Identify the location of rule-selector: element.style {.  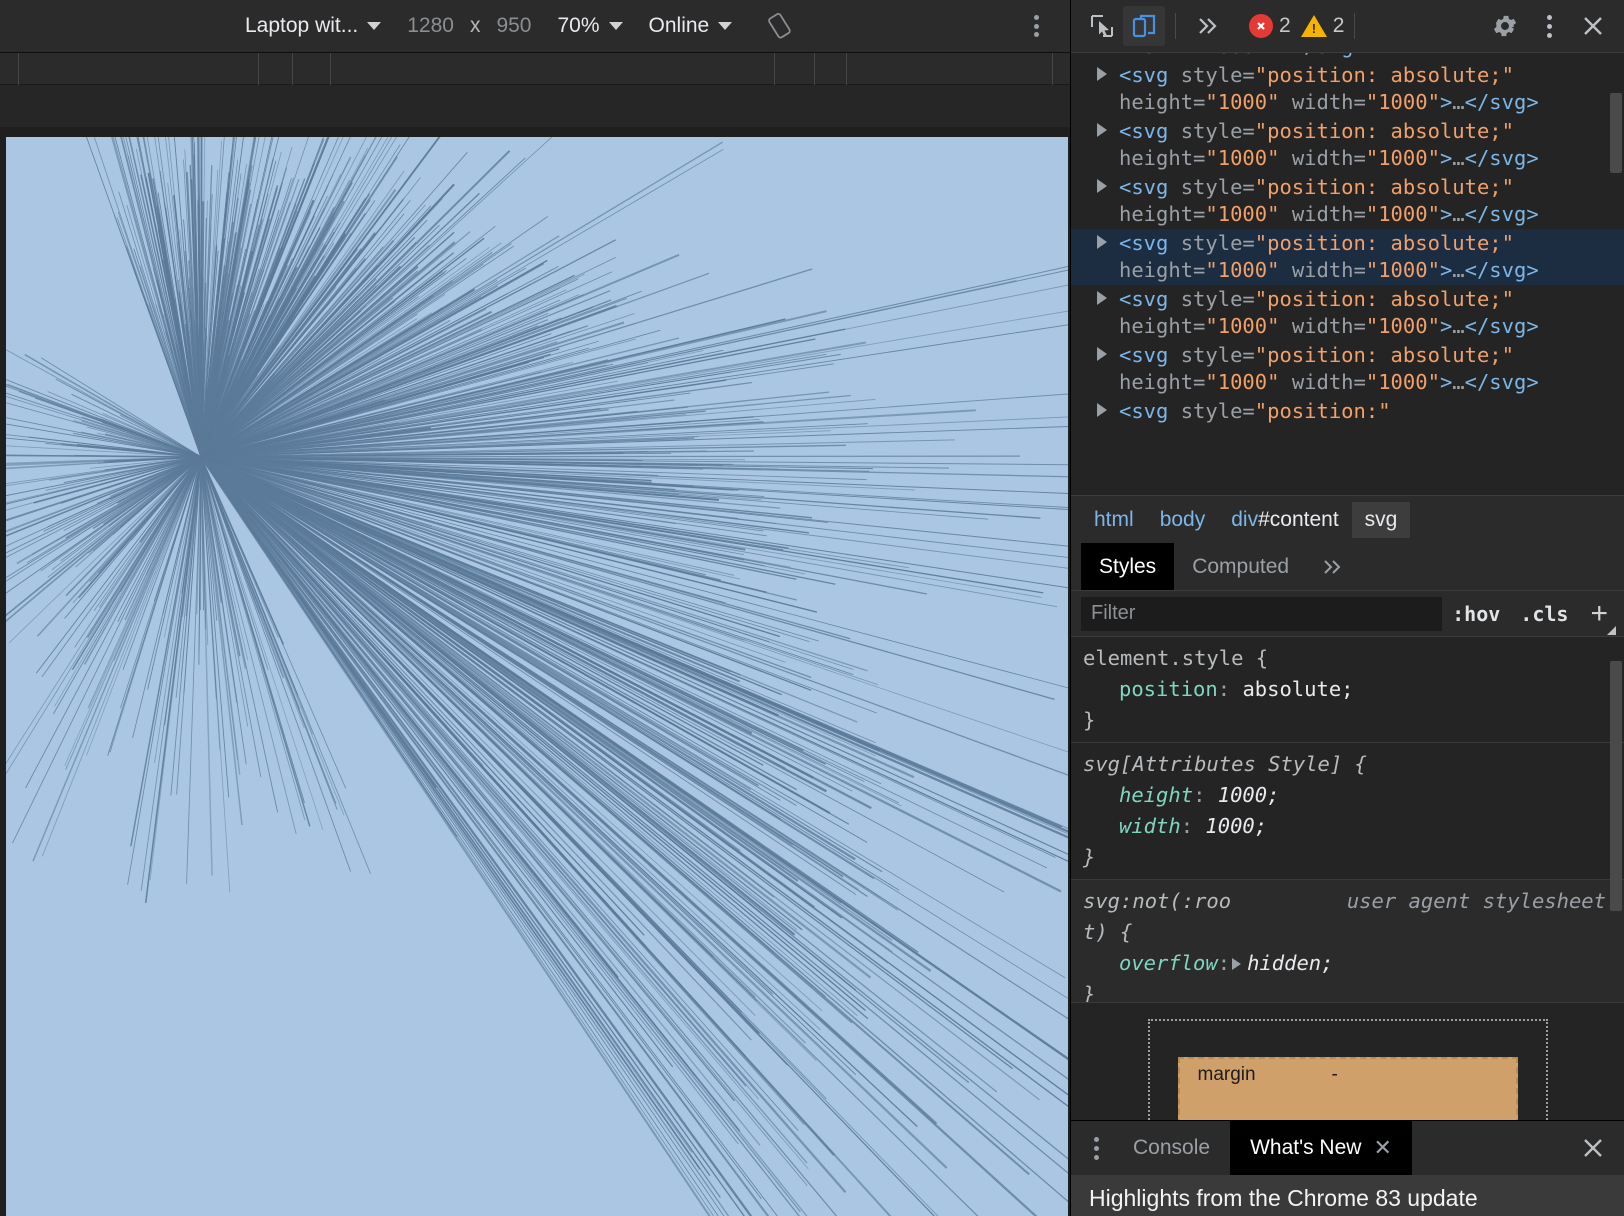
(1345, 658).